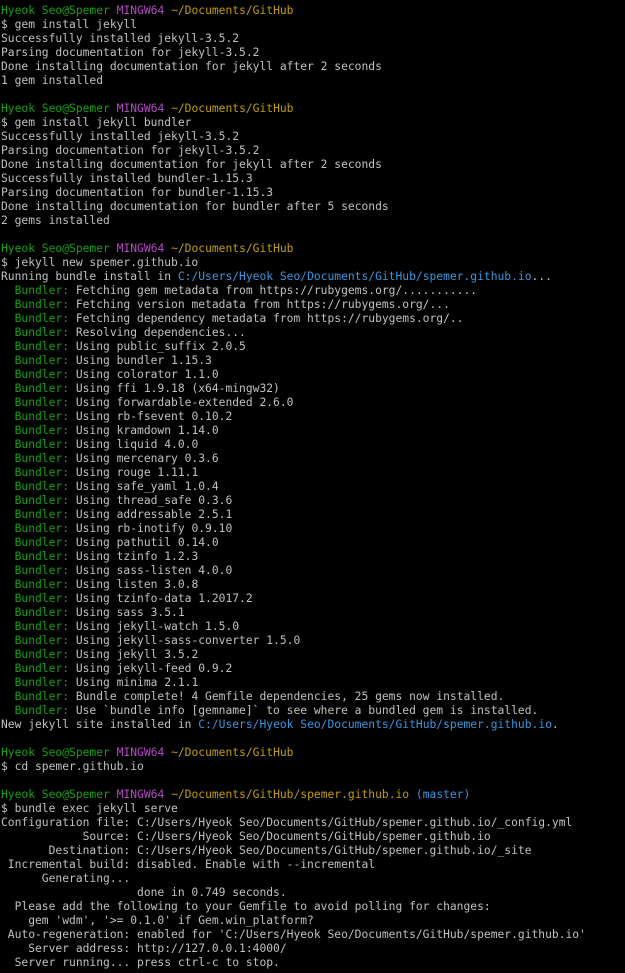 This screenshot has width=625, height=973. Describe the element at coordinates (151, 528) in the screenshot. I see `terminal-text: Using rb-inotify 0.9.10` at that location.